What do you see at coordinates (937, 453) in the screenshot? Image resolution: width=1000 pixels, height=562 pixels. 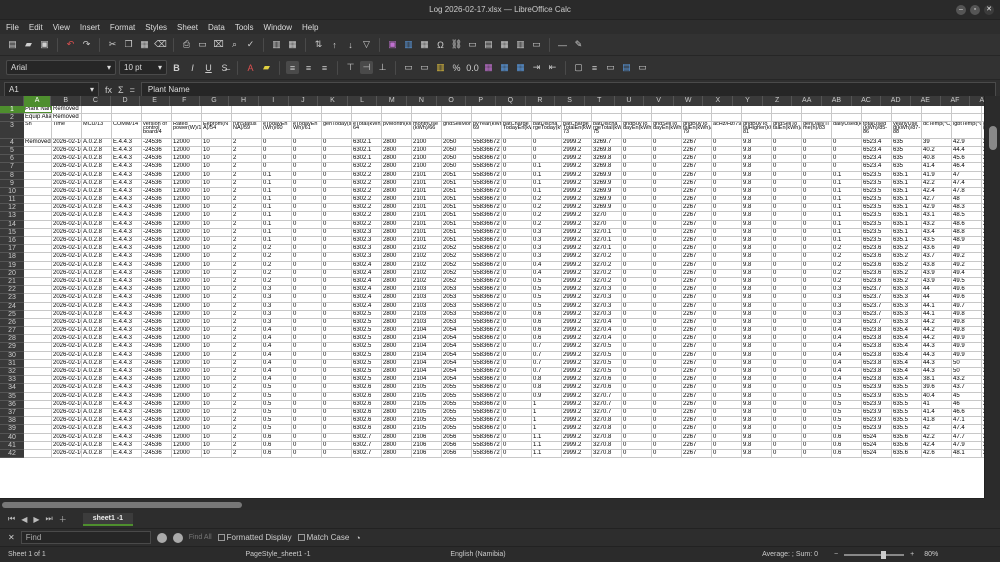 I see `cell: 42.6` at bounding box center [937, 453].